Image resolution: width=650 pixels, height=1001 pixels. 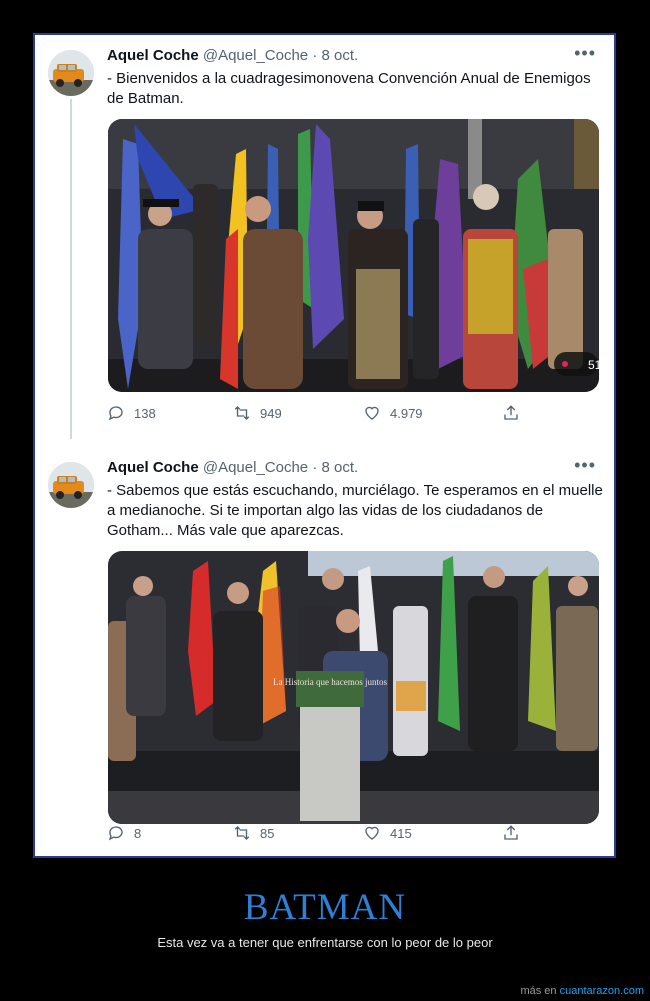 I want to click on like-count: 4.979, so click(x=406, y=413).